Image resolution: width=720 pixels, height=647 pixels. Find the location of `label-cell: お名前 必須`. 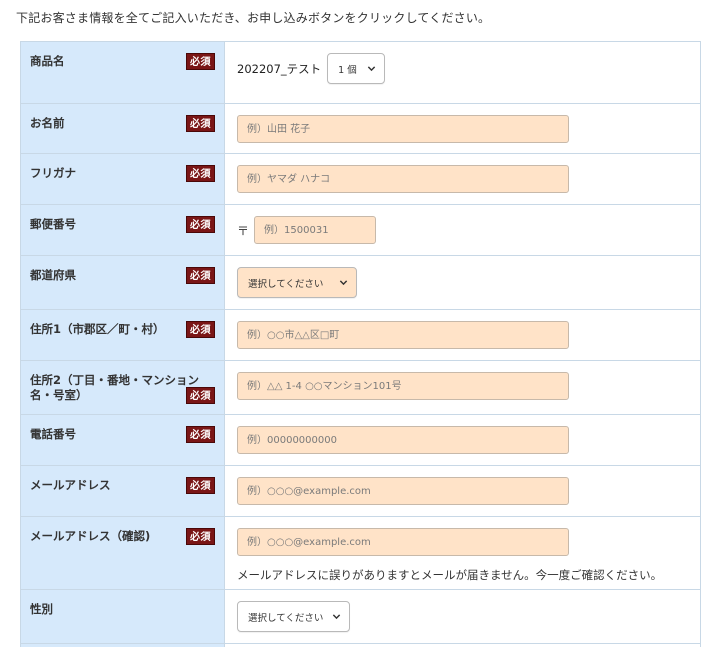

label-cell: お名前 必須 is located at coordinates (123, 128).